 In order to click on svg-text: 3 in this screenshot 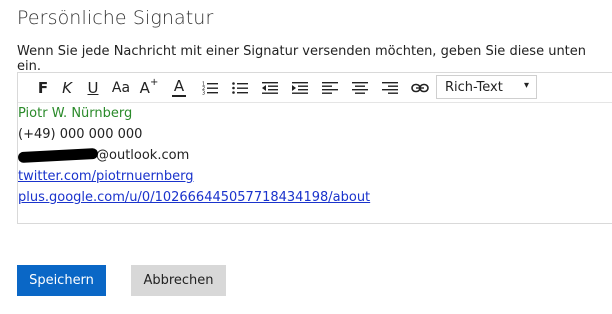, I will do `click(203, 93)`.